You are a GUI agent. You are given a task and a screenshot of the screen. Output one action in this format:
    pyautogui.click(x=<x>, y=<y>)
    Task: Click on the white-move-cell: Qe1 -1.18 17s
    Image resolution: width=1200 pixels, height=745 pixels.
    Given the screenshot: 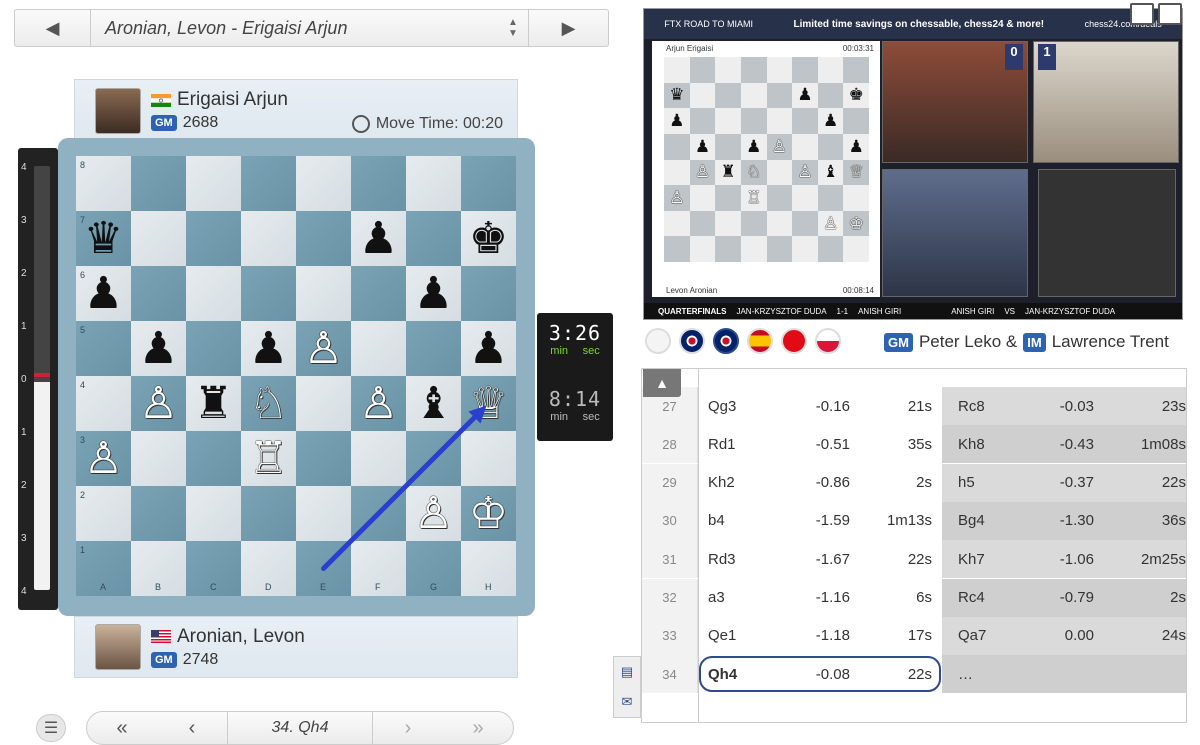 What is the action you would take?
    pyautogui.click(x=820, y=636)
    